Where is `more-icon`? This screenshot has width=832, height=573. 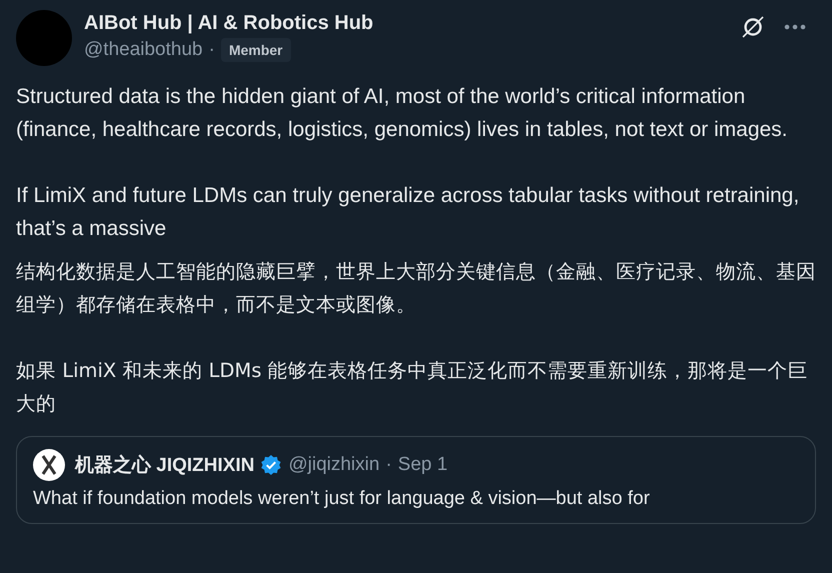 more-icon is located at coordinates (795, 27).